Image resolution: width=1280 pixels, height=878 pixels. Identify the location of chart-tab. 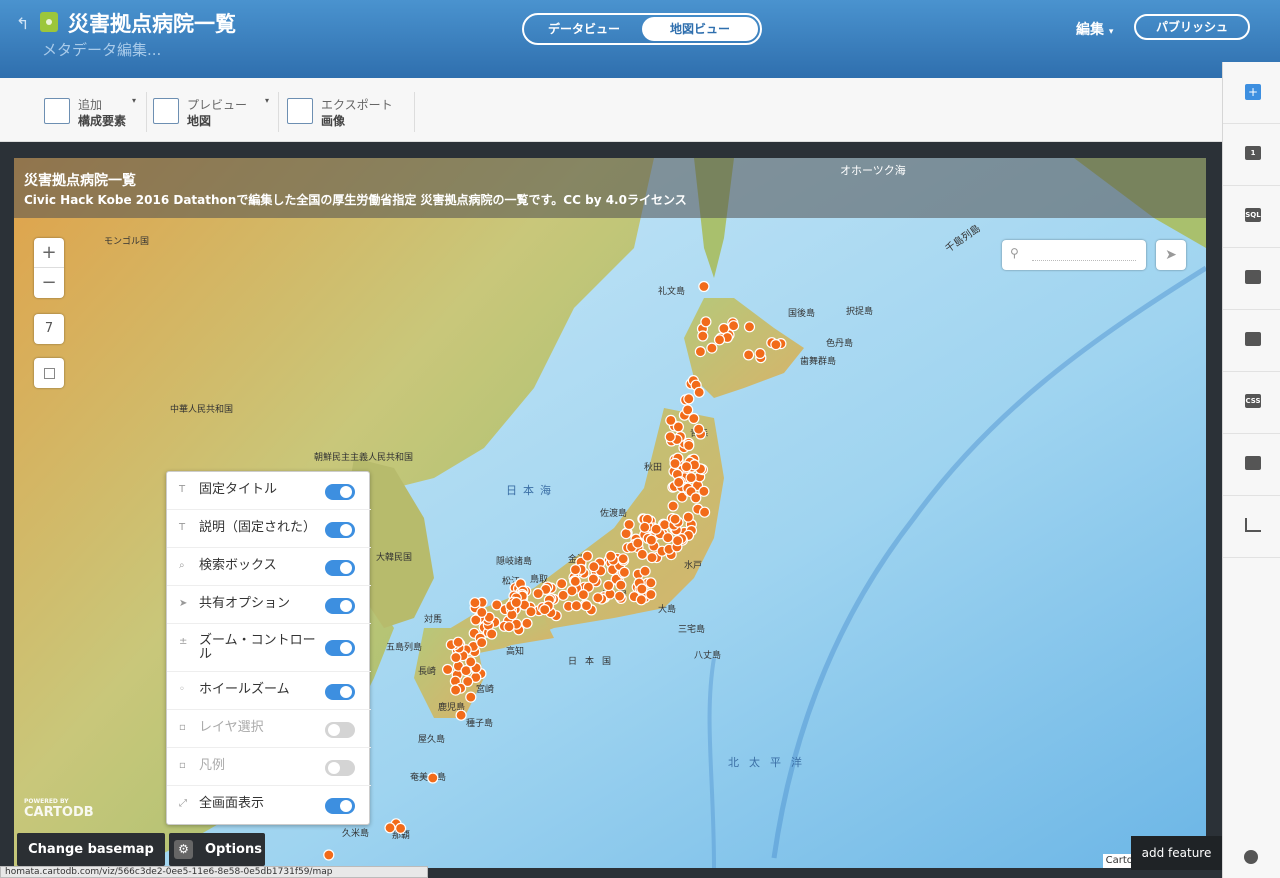
(1251, 527).